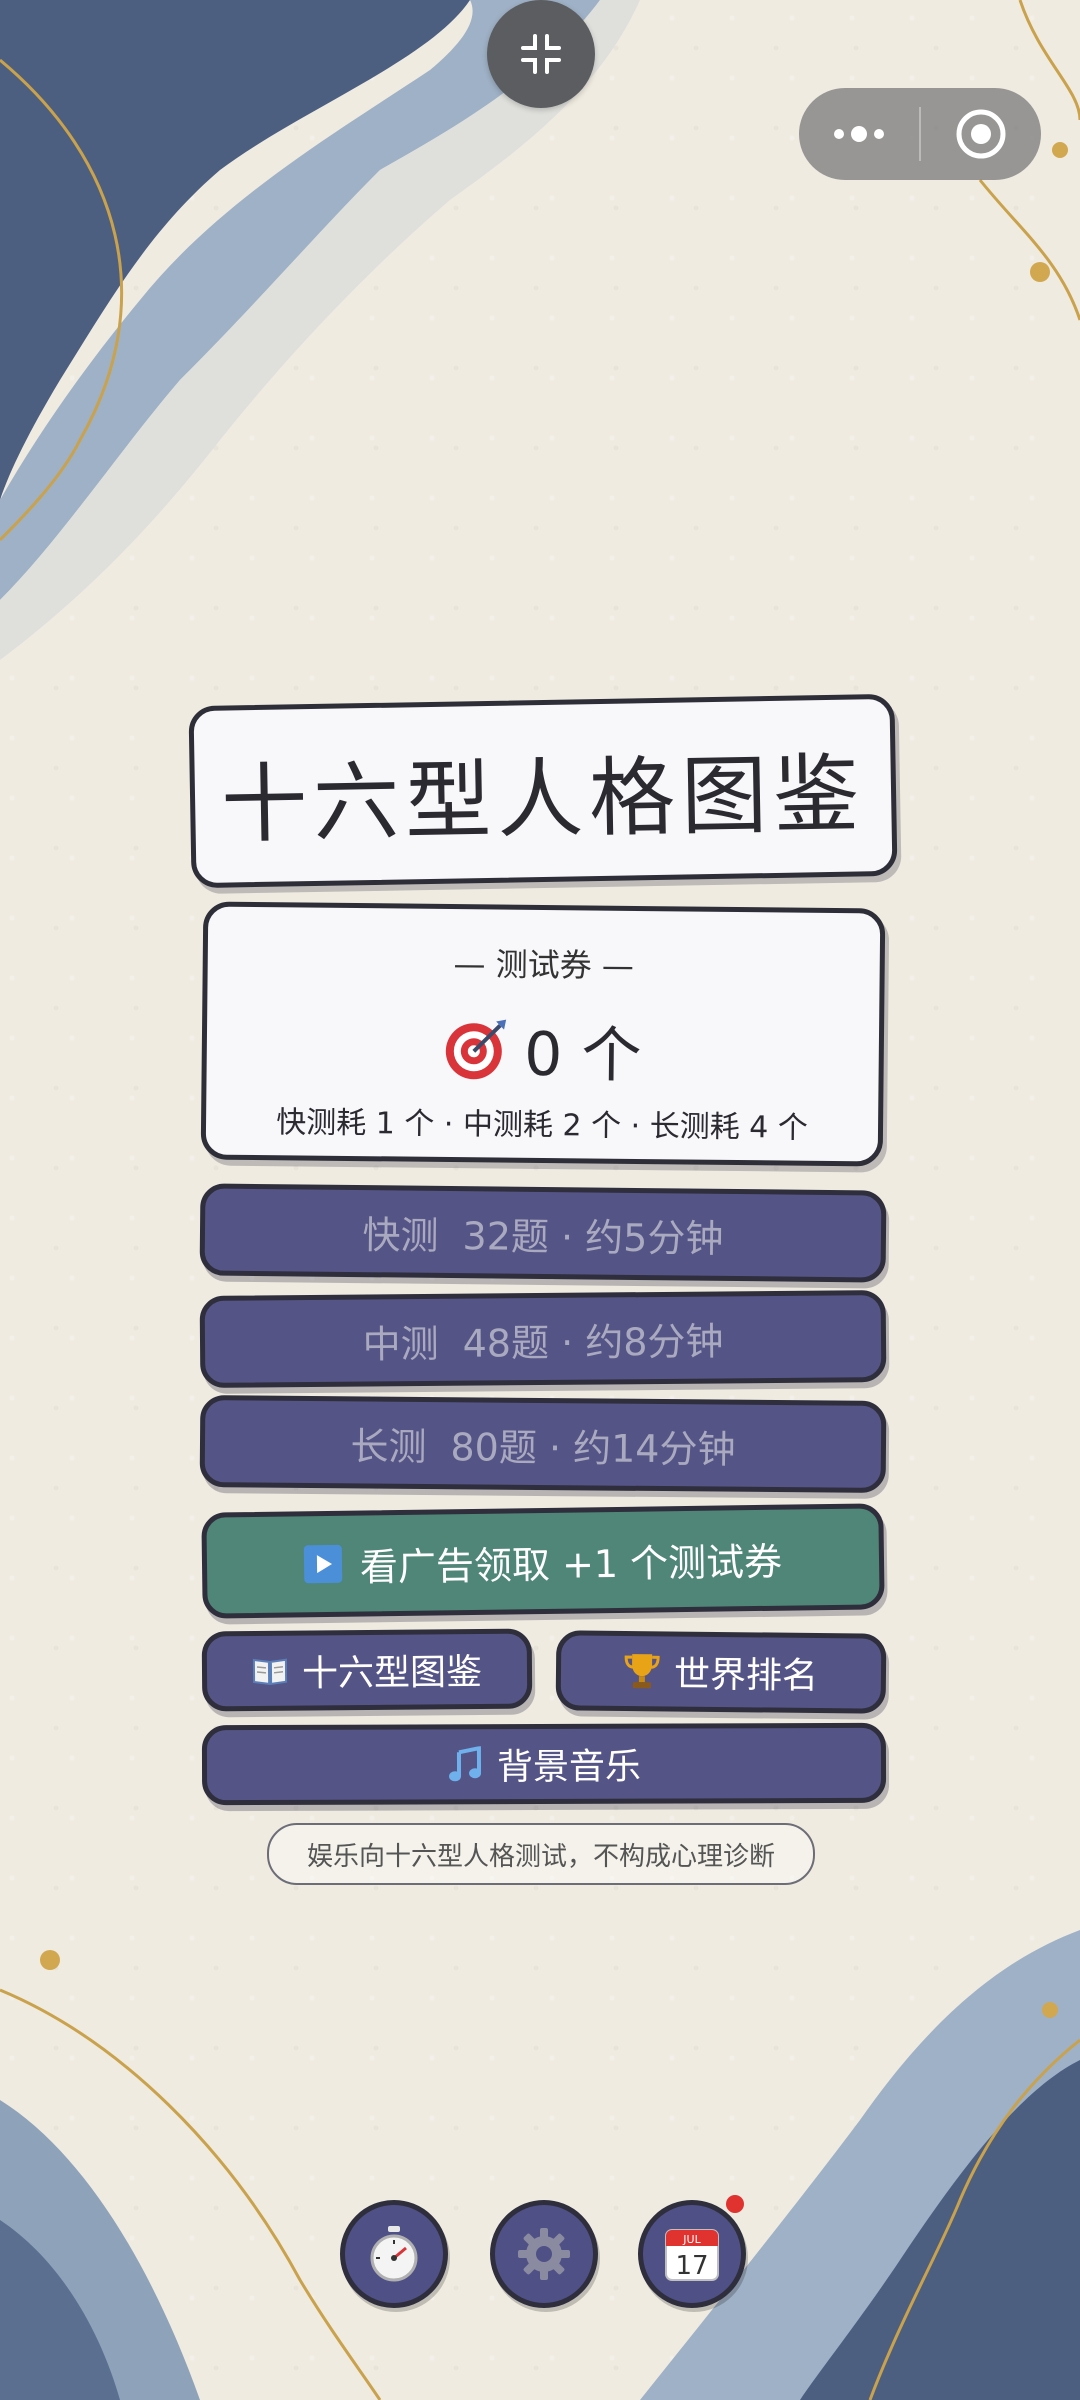 Image resolution: width=1080 pixels, height=2400 pixels. What do you see at coordinates (388, 1446) in the screenshot?
I see `mode-name: 长测` at bounding box center [388, 1446].